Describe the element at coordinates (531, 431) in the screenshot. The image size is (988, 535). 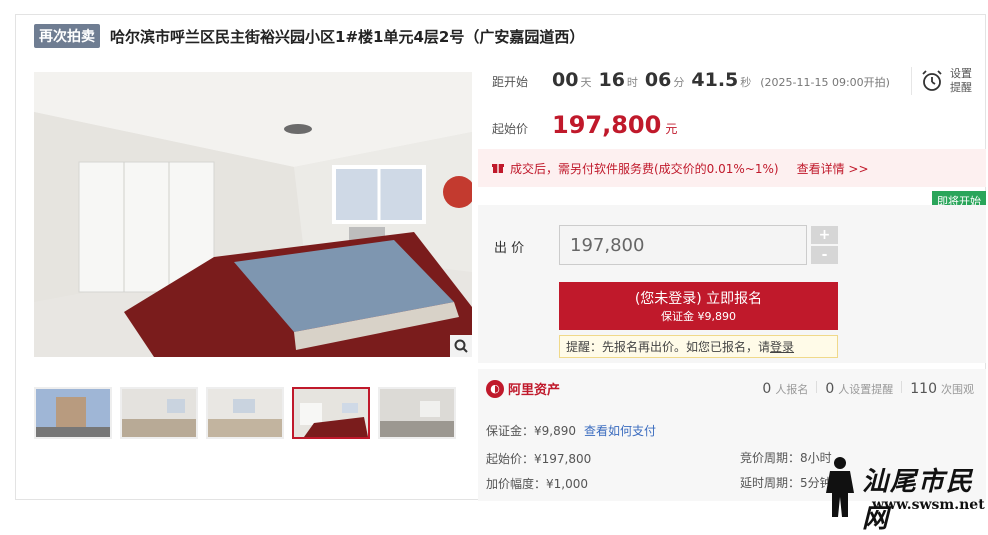
I see `deposit-amount: 保证金：¥9,890` at that location.